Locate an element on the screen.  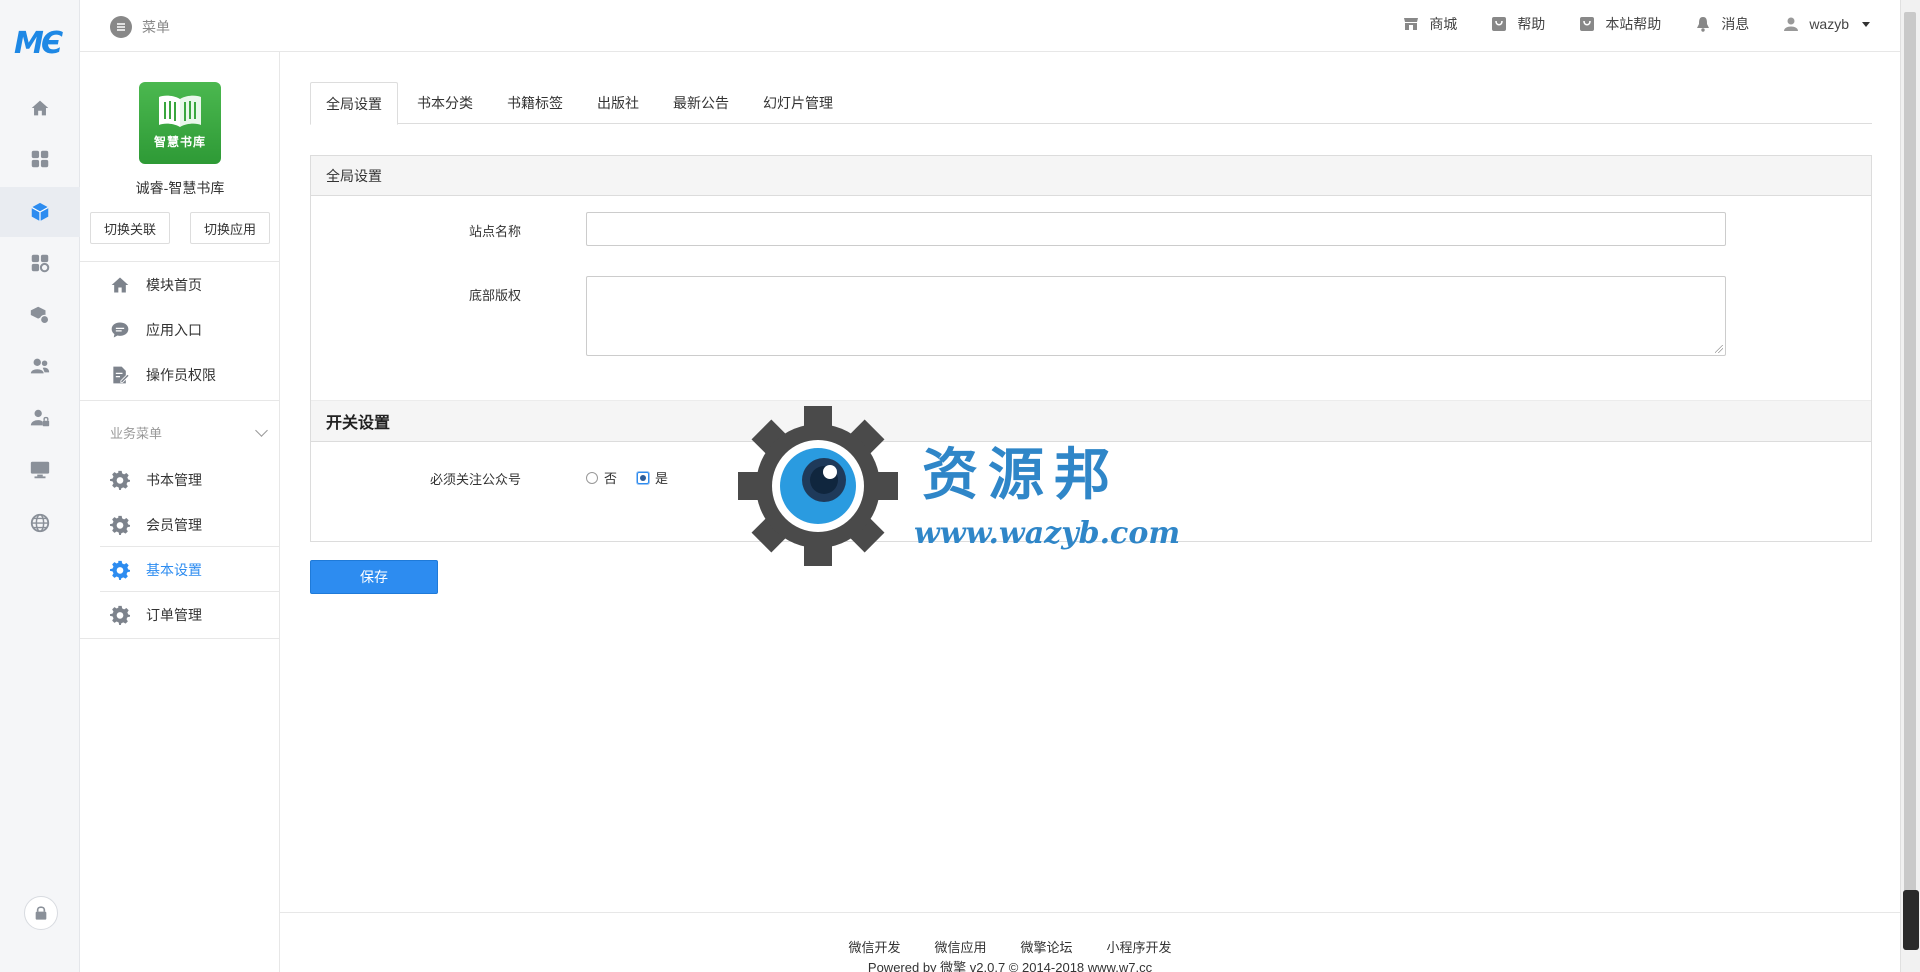
top-link-help: 帮助 is located at coordinates (1518, 24).